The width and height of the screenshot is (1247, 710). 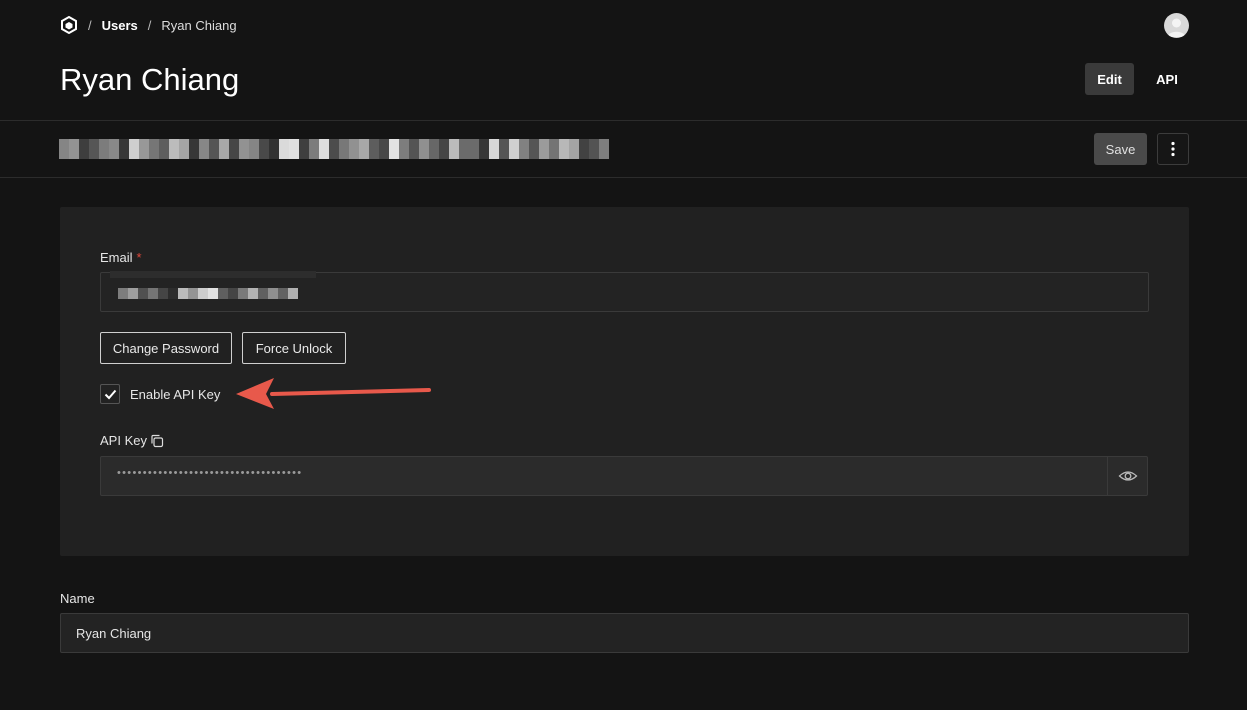 I want to click on required-marker: *, so click(x=139, y=257).